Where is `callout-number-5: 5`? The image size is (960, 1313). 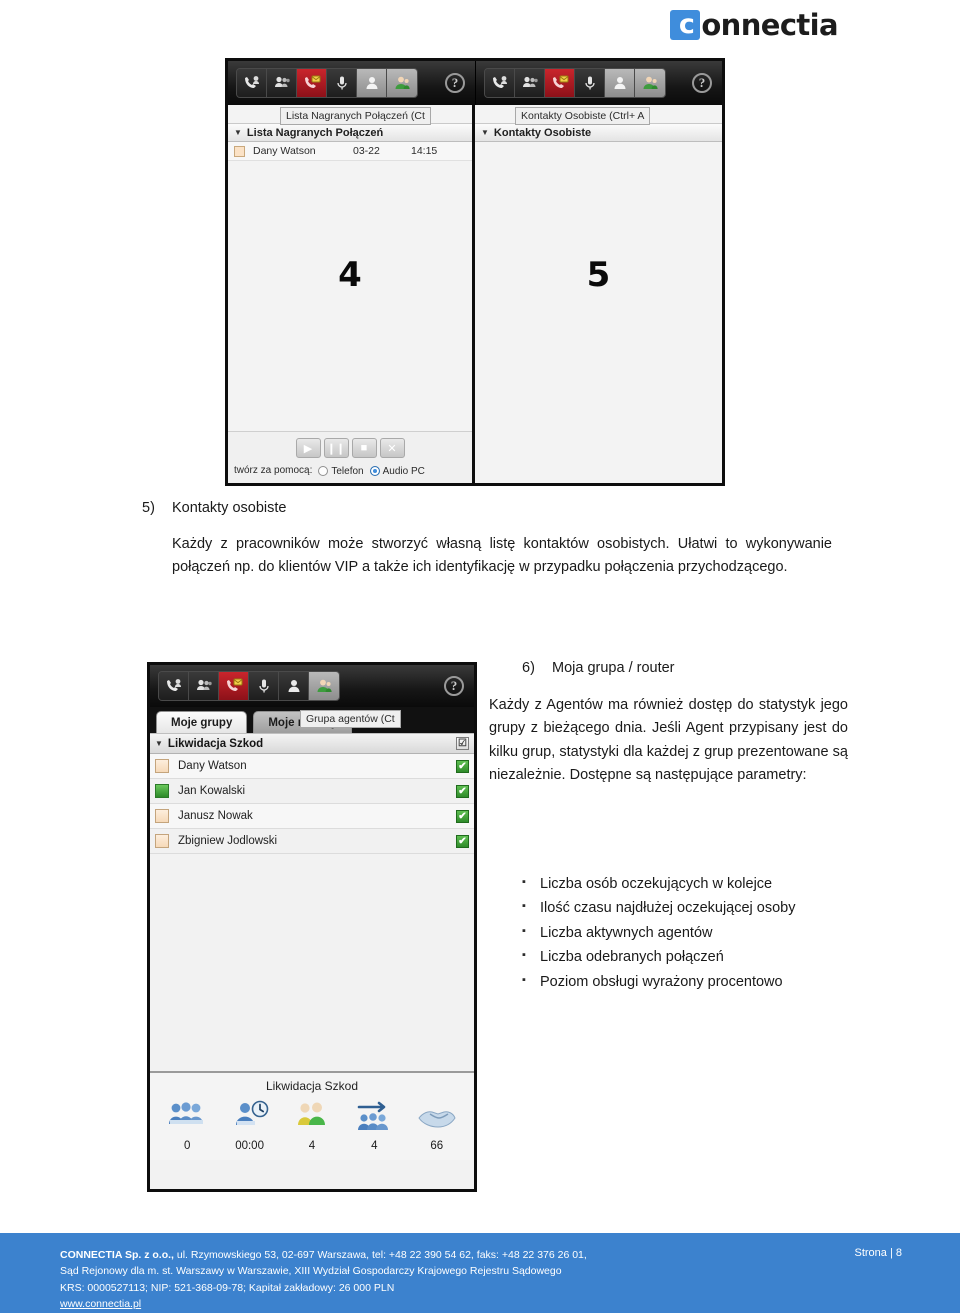 callout-number-5: 5 is located at coordinates (598, 275).